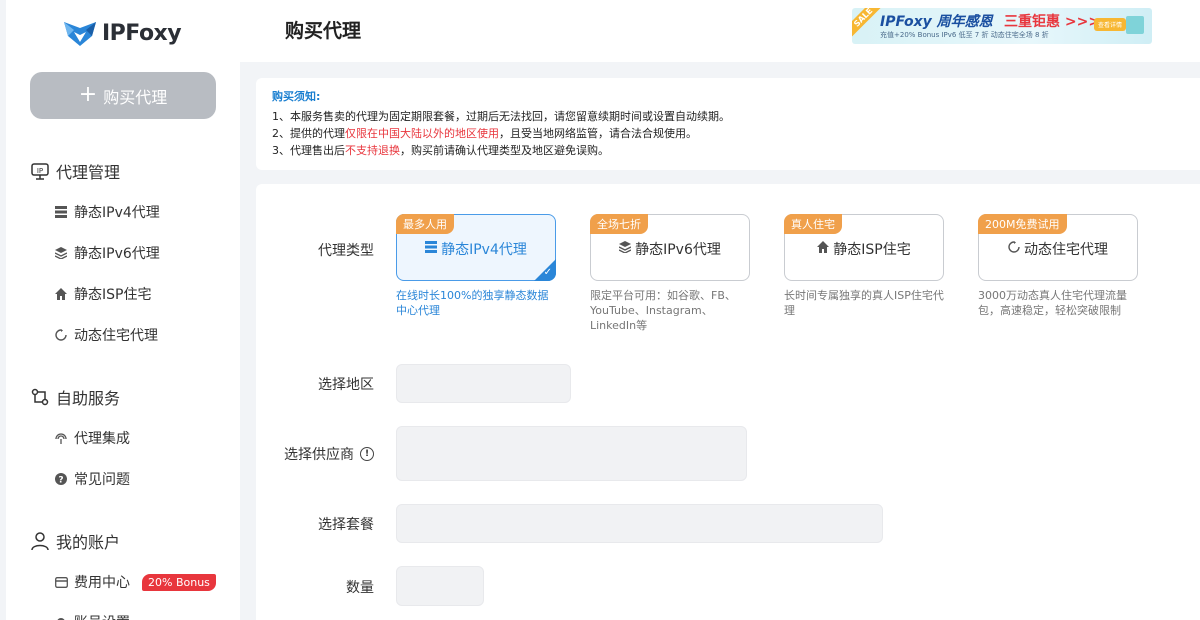 This screenshot has height=620, width=1200. Describe the element at coordinates (1135, 25) in the screenshot. I see `gift-icon` at that location.